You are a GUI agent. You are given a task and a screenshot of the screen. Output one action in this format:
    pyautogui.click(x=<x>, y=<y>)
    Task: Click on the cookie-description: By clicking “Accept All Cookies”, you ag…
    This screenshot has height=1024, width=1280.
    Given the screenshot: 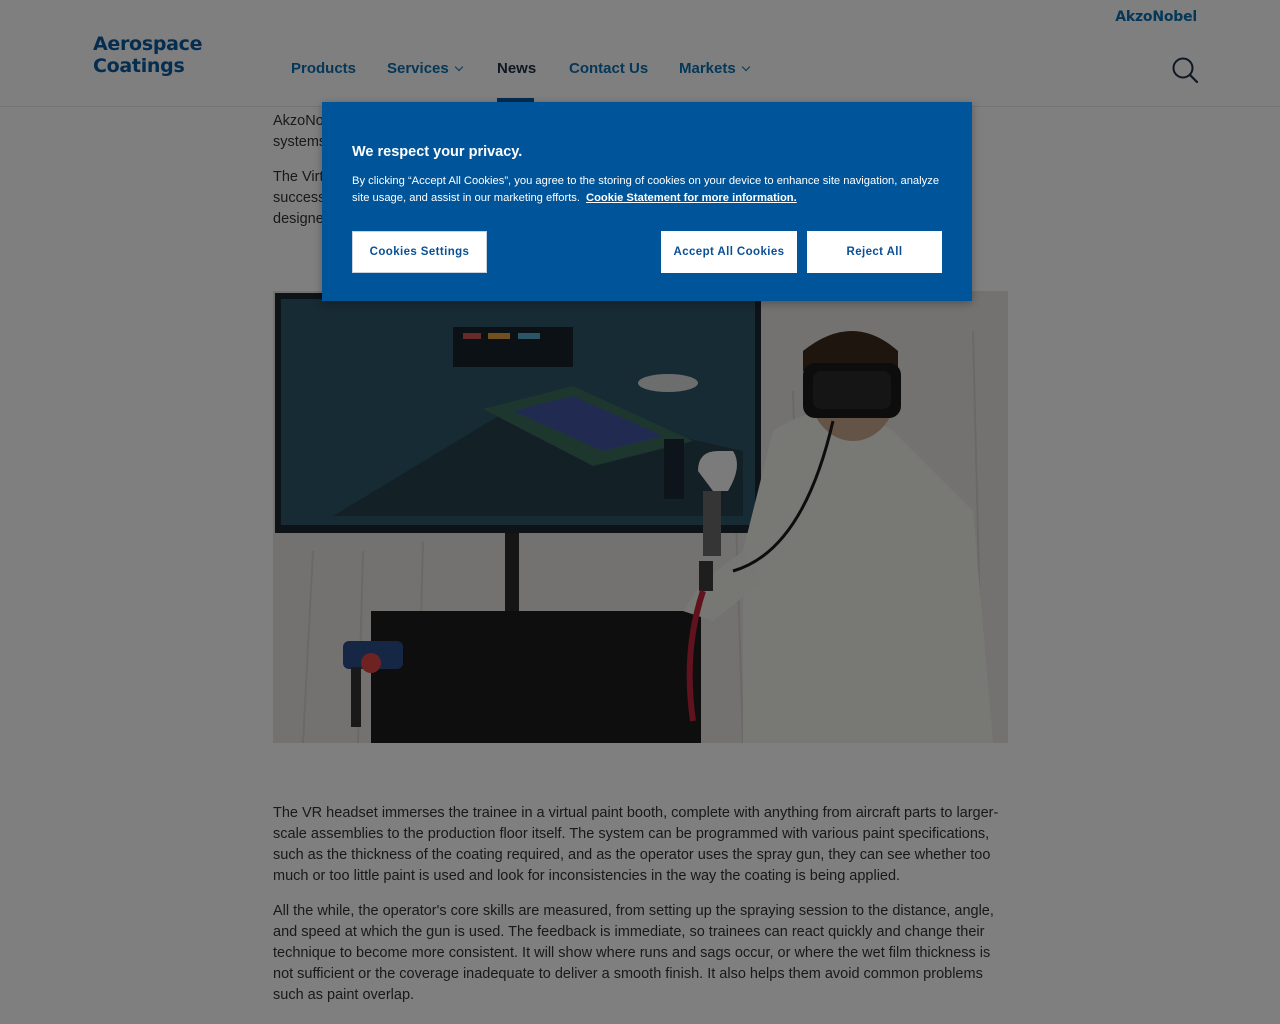 What is the action you would take?
    pyautogui.click(x=647, y=190)
    